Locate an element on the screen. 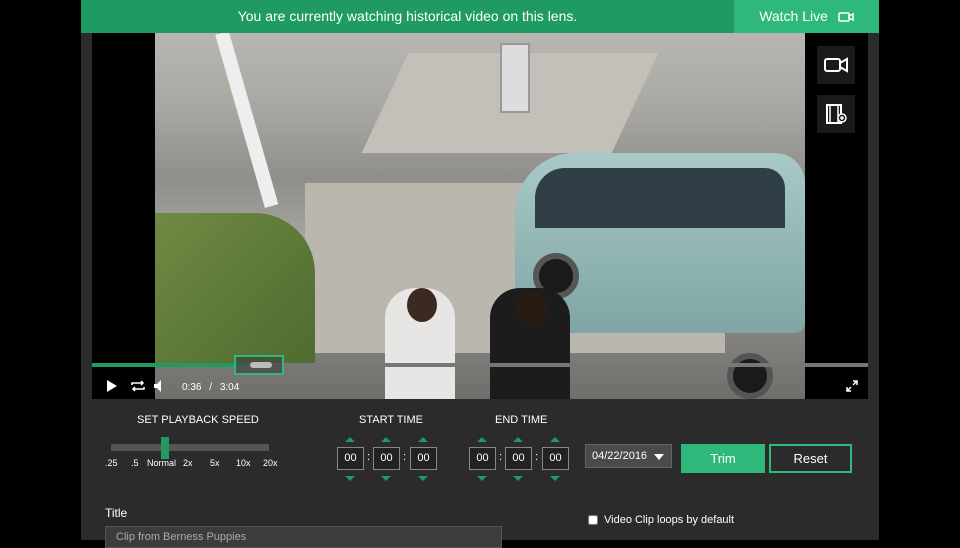  film-clip-icon is located at coordinates (836, 114).